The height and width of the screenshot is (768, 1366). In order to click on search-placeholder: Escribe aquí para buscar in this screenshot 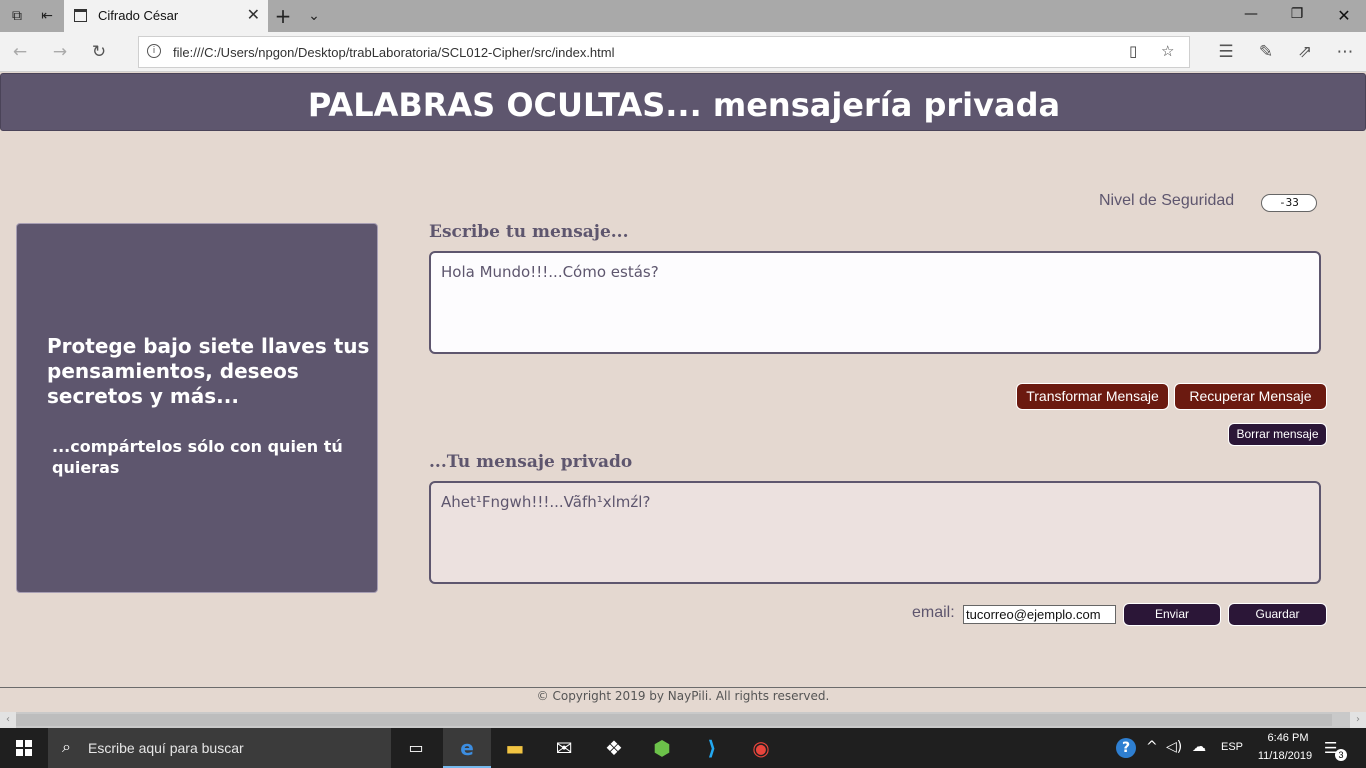, I will do `click(166, 748)`.